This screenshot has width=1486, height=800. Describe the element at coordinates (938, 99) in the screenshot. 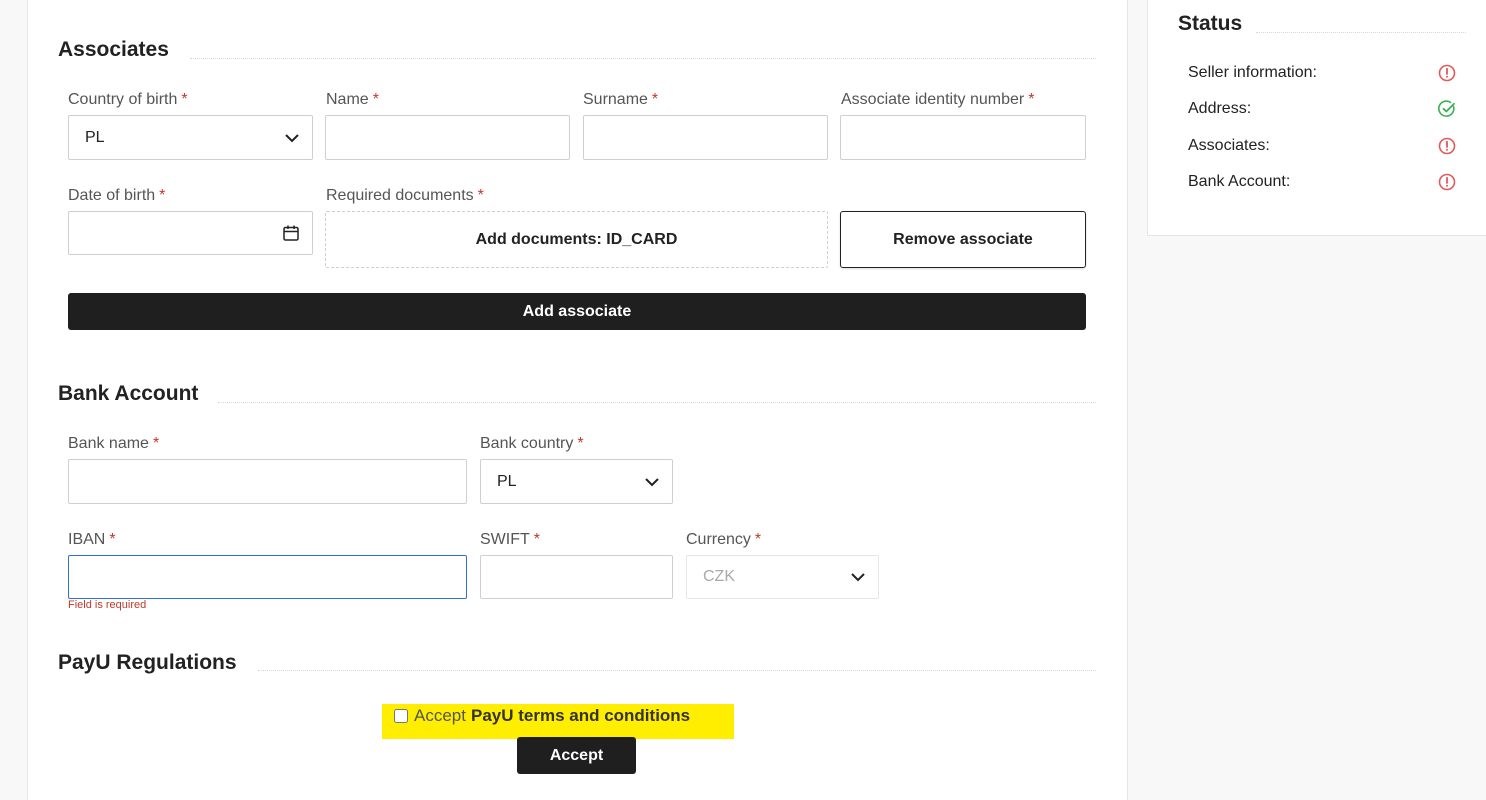

I see `identity-number-label: Associate identity number *` at that location.